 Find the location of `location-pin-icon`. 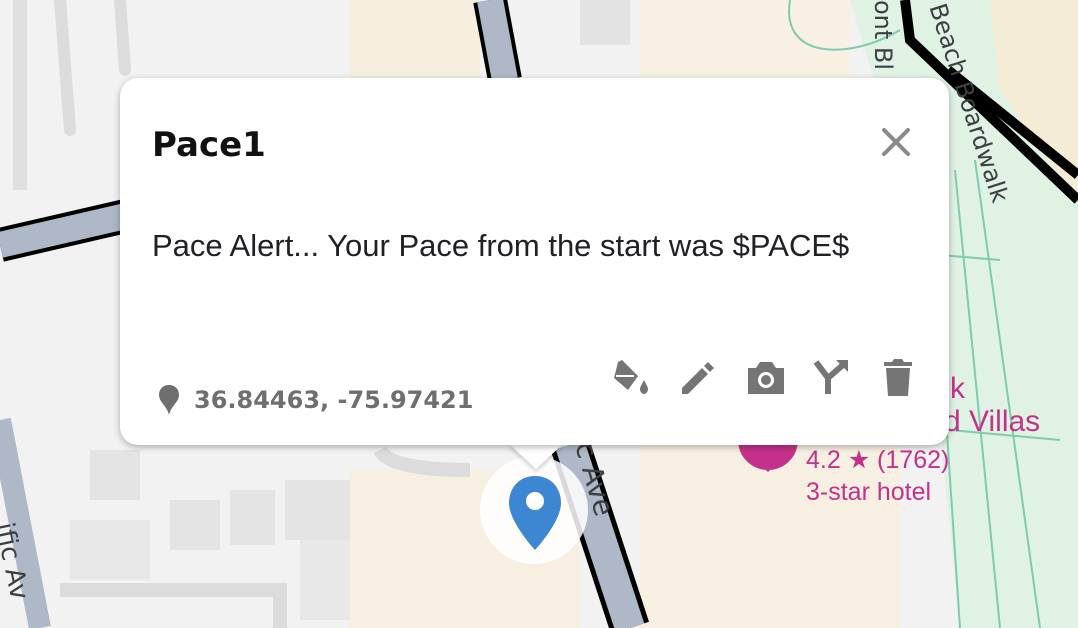

location-pin-icon is located at coordinates (535, 514).